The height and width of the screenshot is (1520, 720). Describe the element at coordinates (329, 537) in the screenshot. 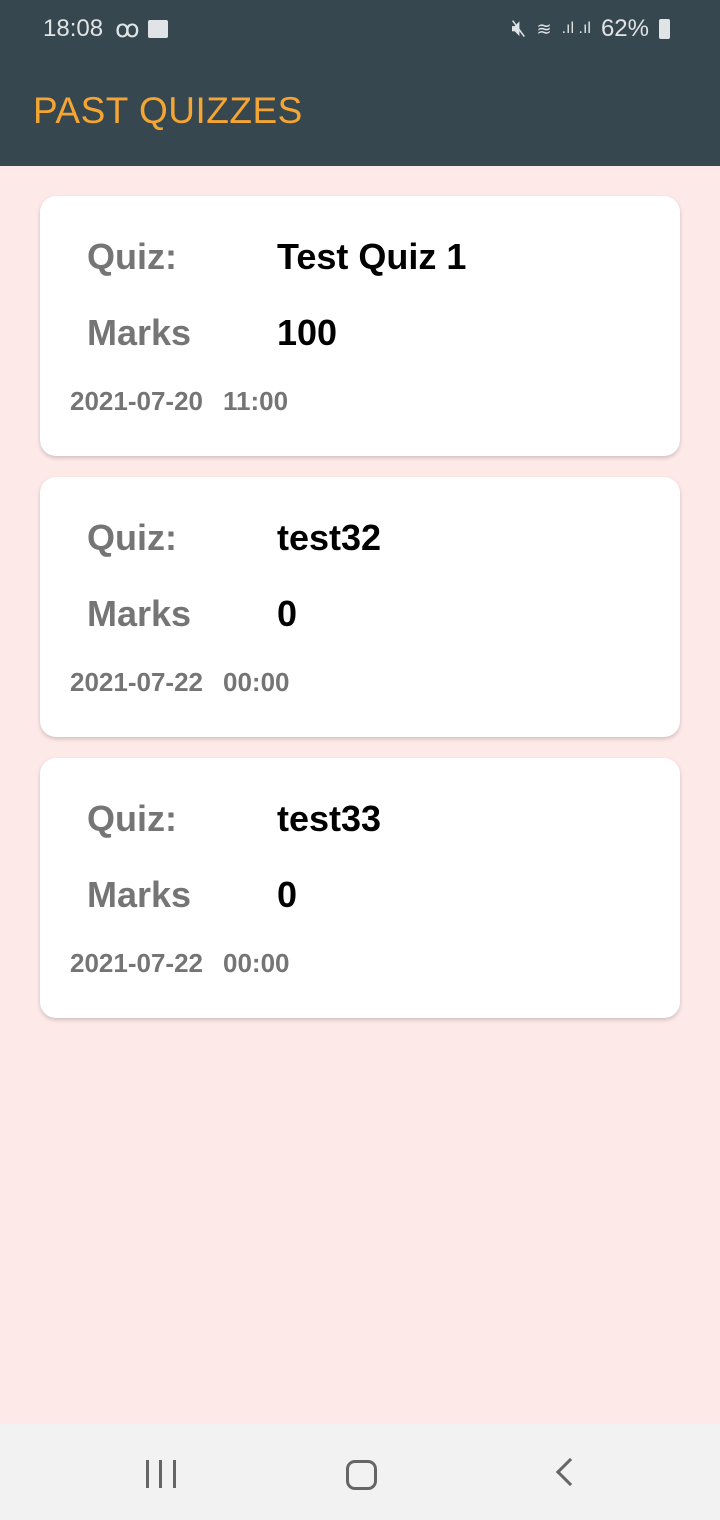

I see `quiz-name: test32` at that location.